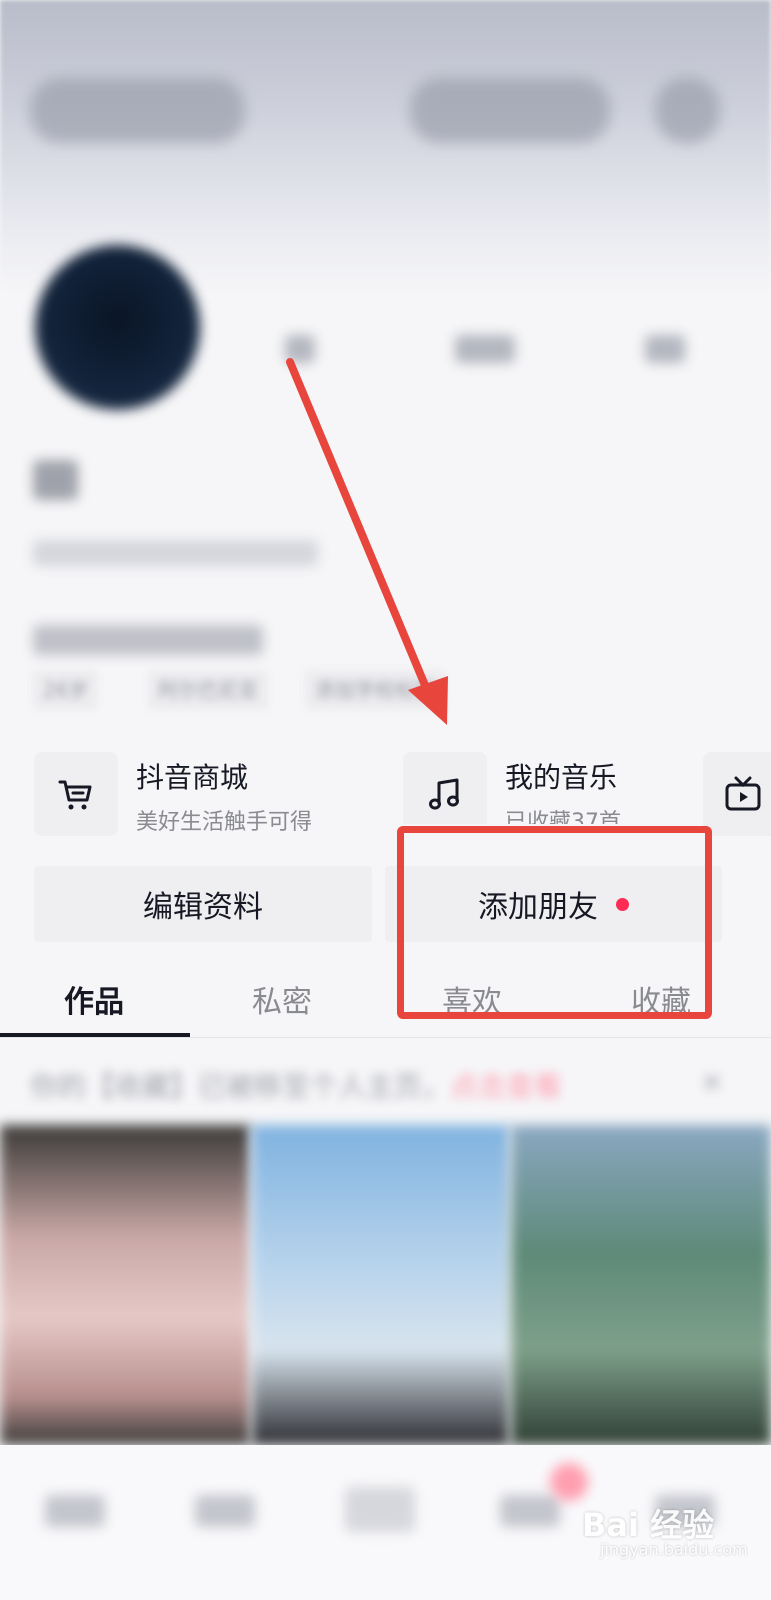 This screenshot has width=771, height=1600. I want to click on tab-private: 私密, so click(282, 999).